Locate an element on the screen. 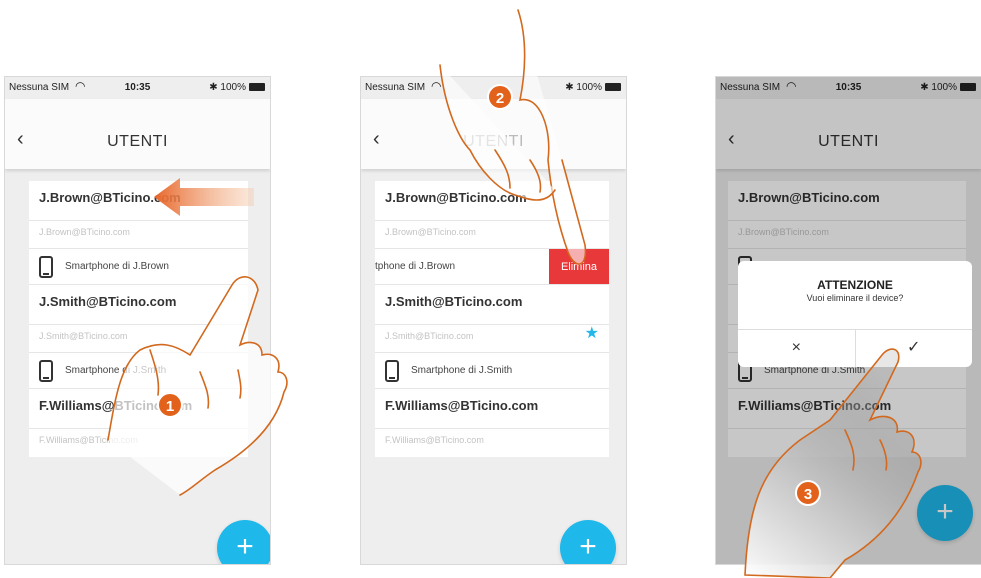  step-badge-2: 2 is located at coordinates (500, 97).